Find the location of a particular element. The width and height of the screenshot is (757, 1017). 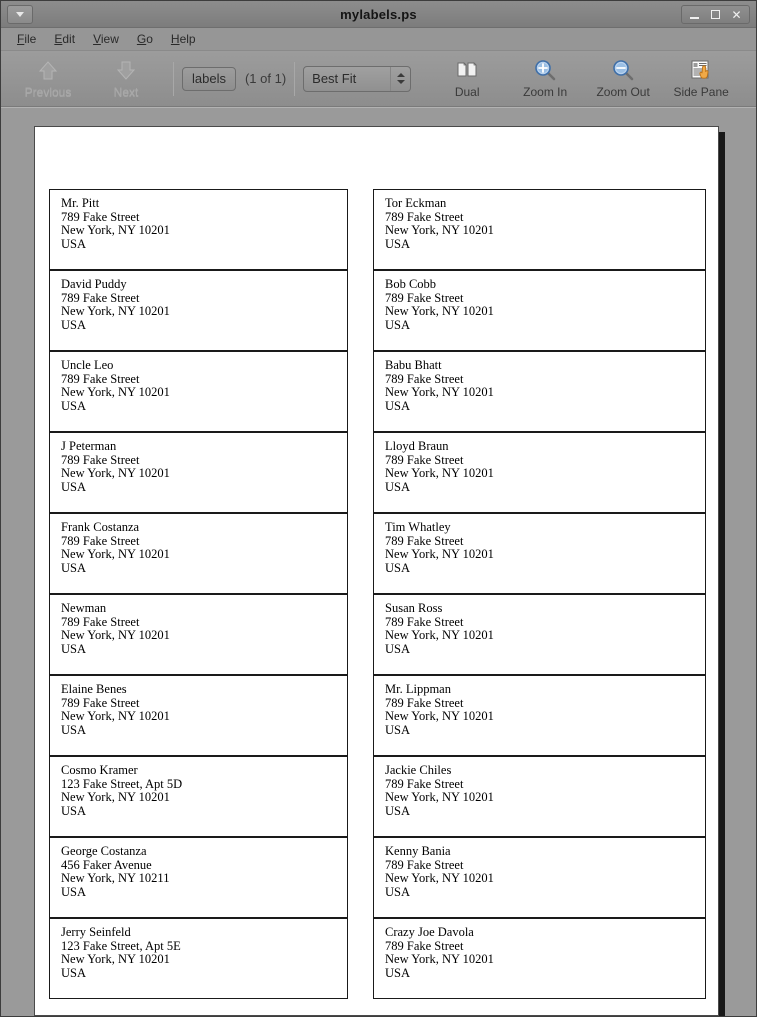

next-label: Next is located at coordinates (126, 92).